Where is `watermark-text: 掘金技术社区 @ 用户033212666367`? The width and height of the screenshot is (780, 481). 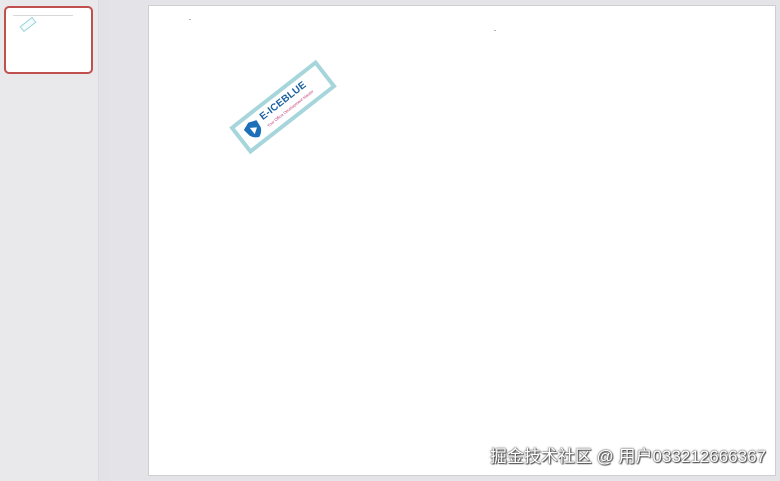 watermark-text: 掘金技术社区 @ 用户033212666367 is located at coordinates (627, 456).